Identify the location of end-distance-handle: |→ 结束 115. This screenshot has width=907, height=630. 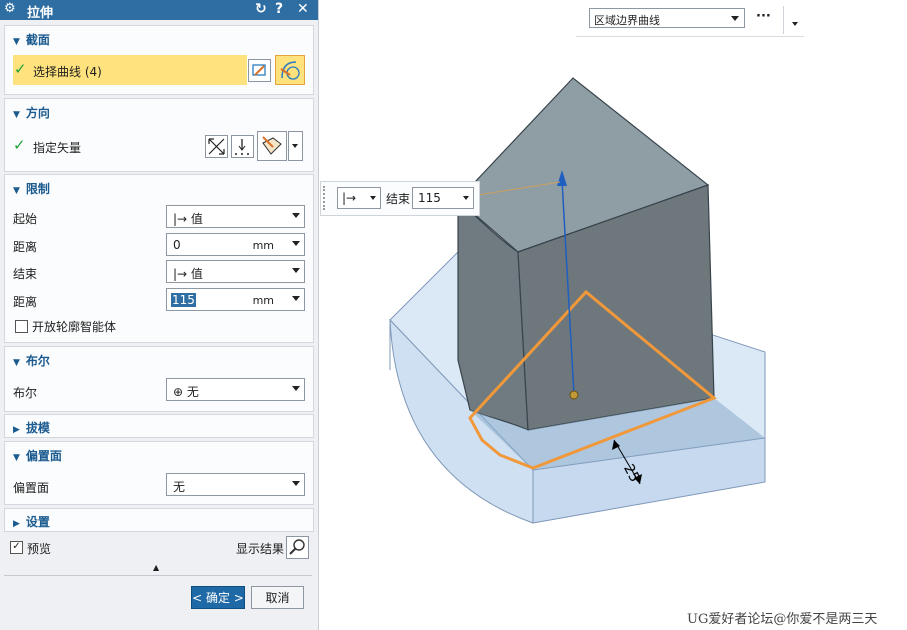
(400, 198).